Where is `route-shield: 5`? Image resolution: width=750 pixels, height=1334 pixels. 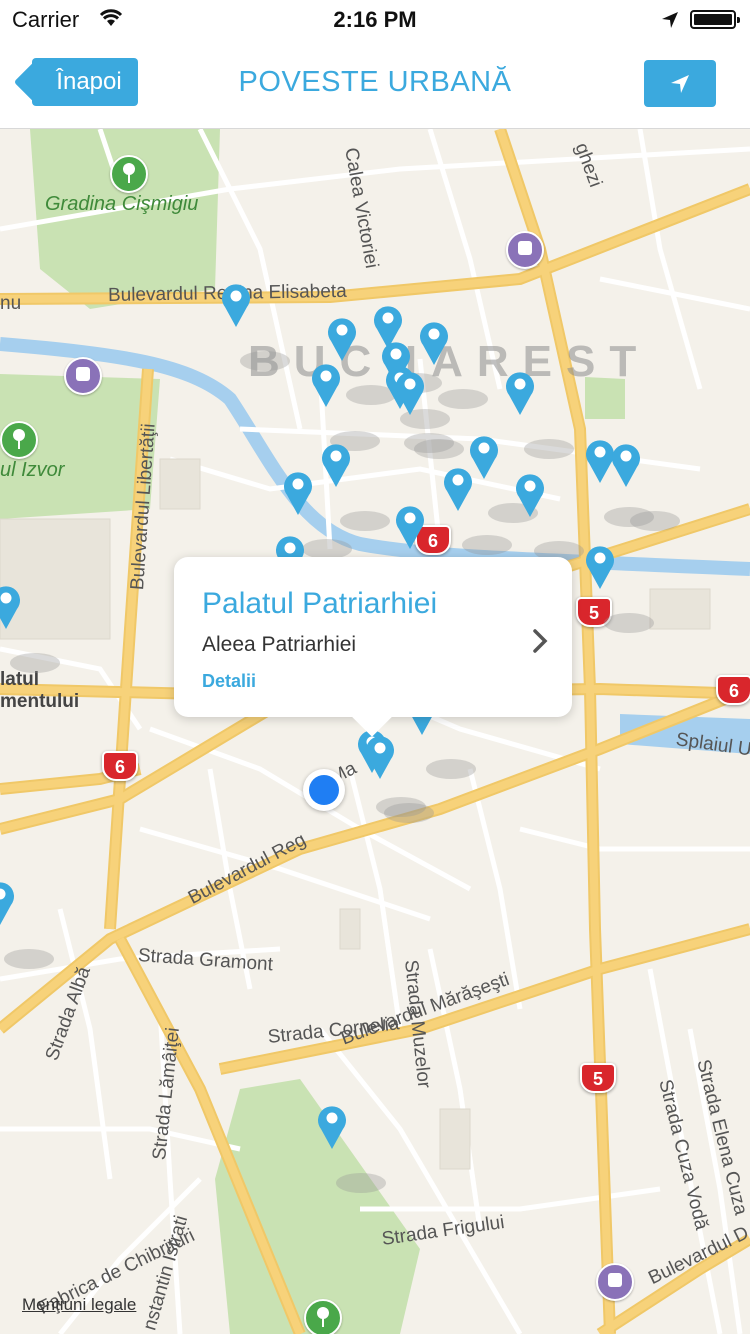
route-shield: 5 is located at coordinates (598, 1078).